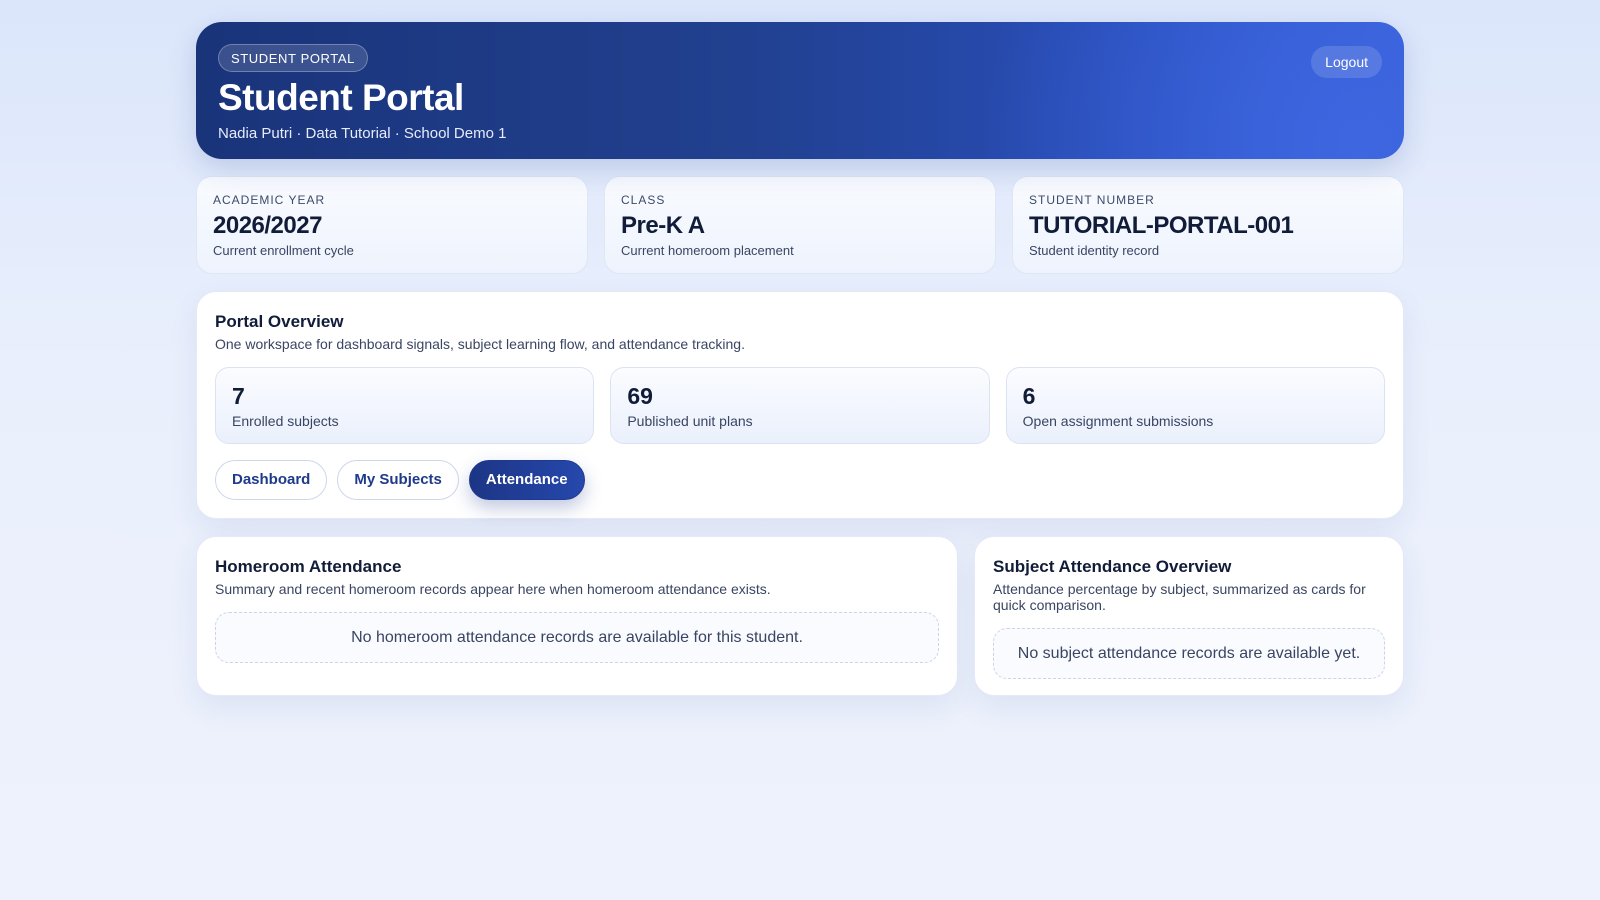  What do you see at coordinates (1092, 200) in the screenshot?
I see `stat-label: STUDENT NUMBER` at bounding box center [1092, 200].